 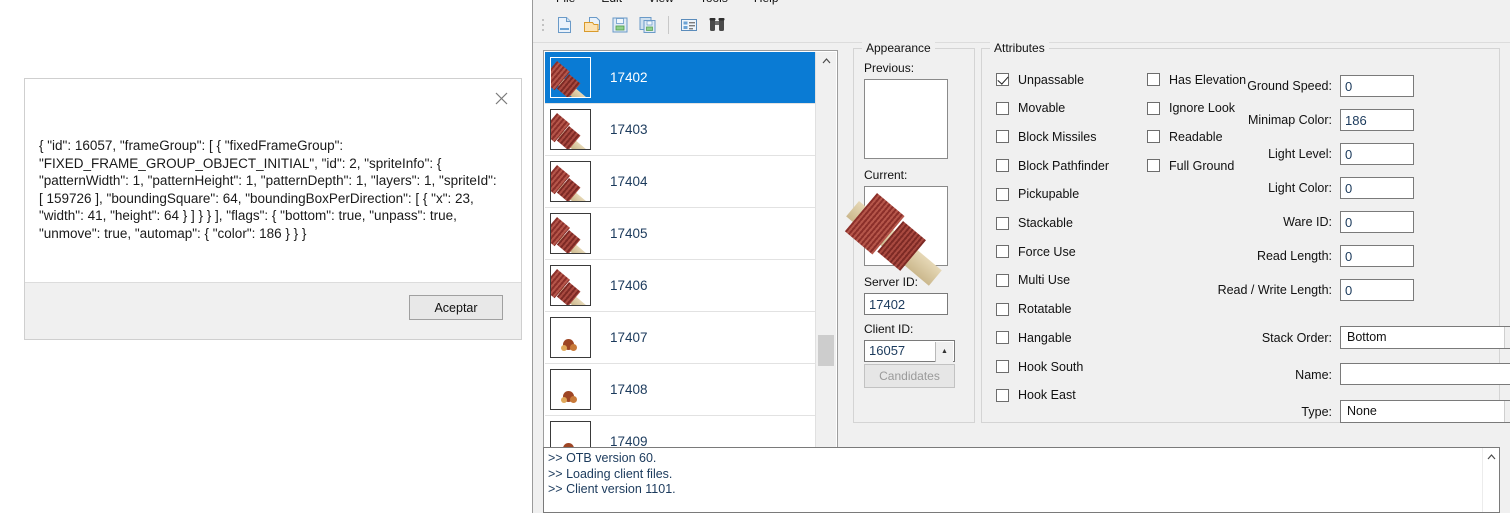 What do you see at coordinates (689, 25) in the screenshot?
I see `properties-list-icon` at bounding box center [689, 25].